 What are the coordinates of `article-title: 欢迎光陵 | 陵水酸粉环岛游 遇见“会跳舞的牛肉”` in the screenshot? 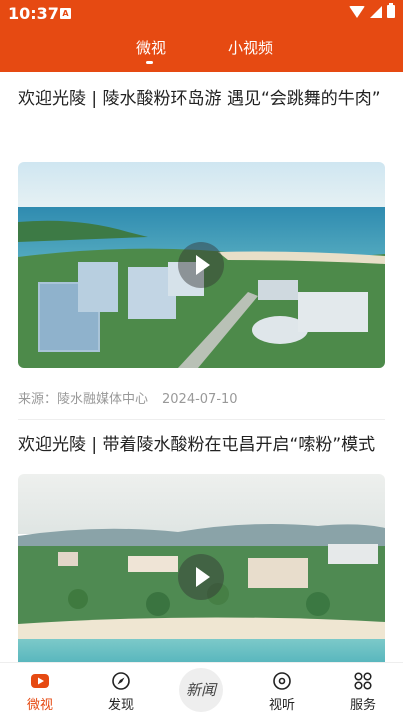 It's located at (203, 99).